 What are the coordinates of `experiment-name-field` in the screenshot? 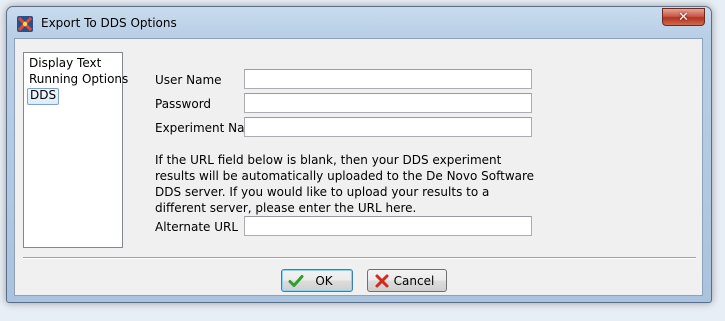 It's located at (388, 127).